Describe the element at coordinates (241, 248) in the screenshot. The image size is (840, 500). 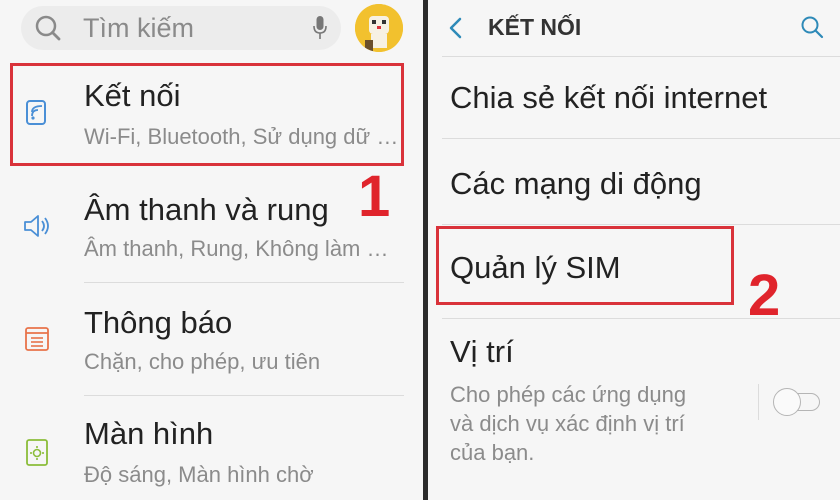
I see `settings-item-subtitle: Âm thanh, Rung, Không làm phiền` at that location.